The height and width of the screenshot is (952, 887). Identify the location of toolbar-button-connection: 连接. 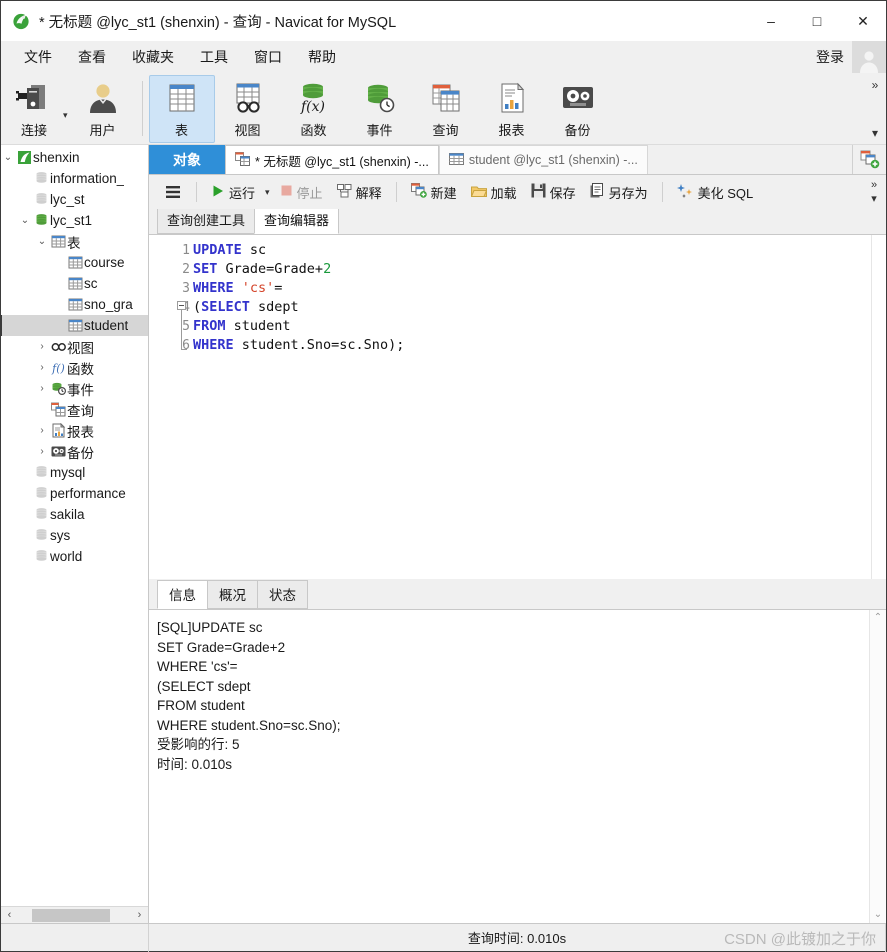
(34, 109).